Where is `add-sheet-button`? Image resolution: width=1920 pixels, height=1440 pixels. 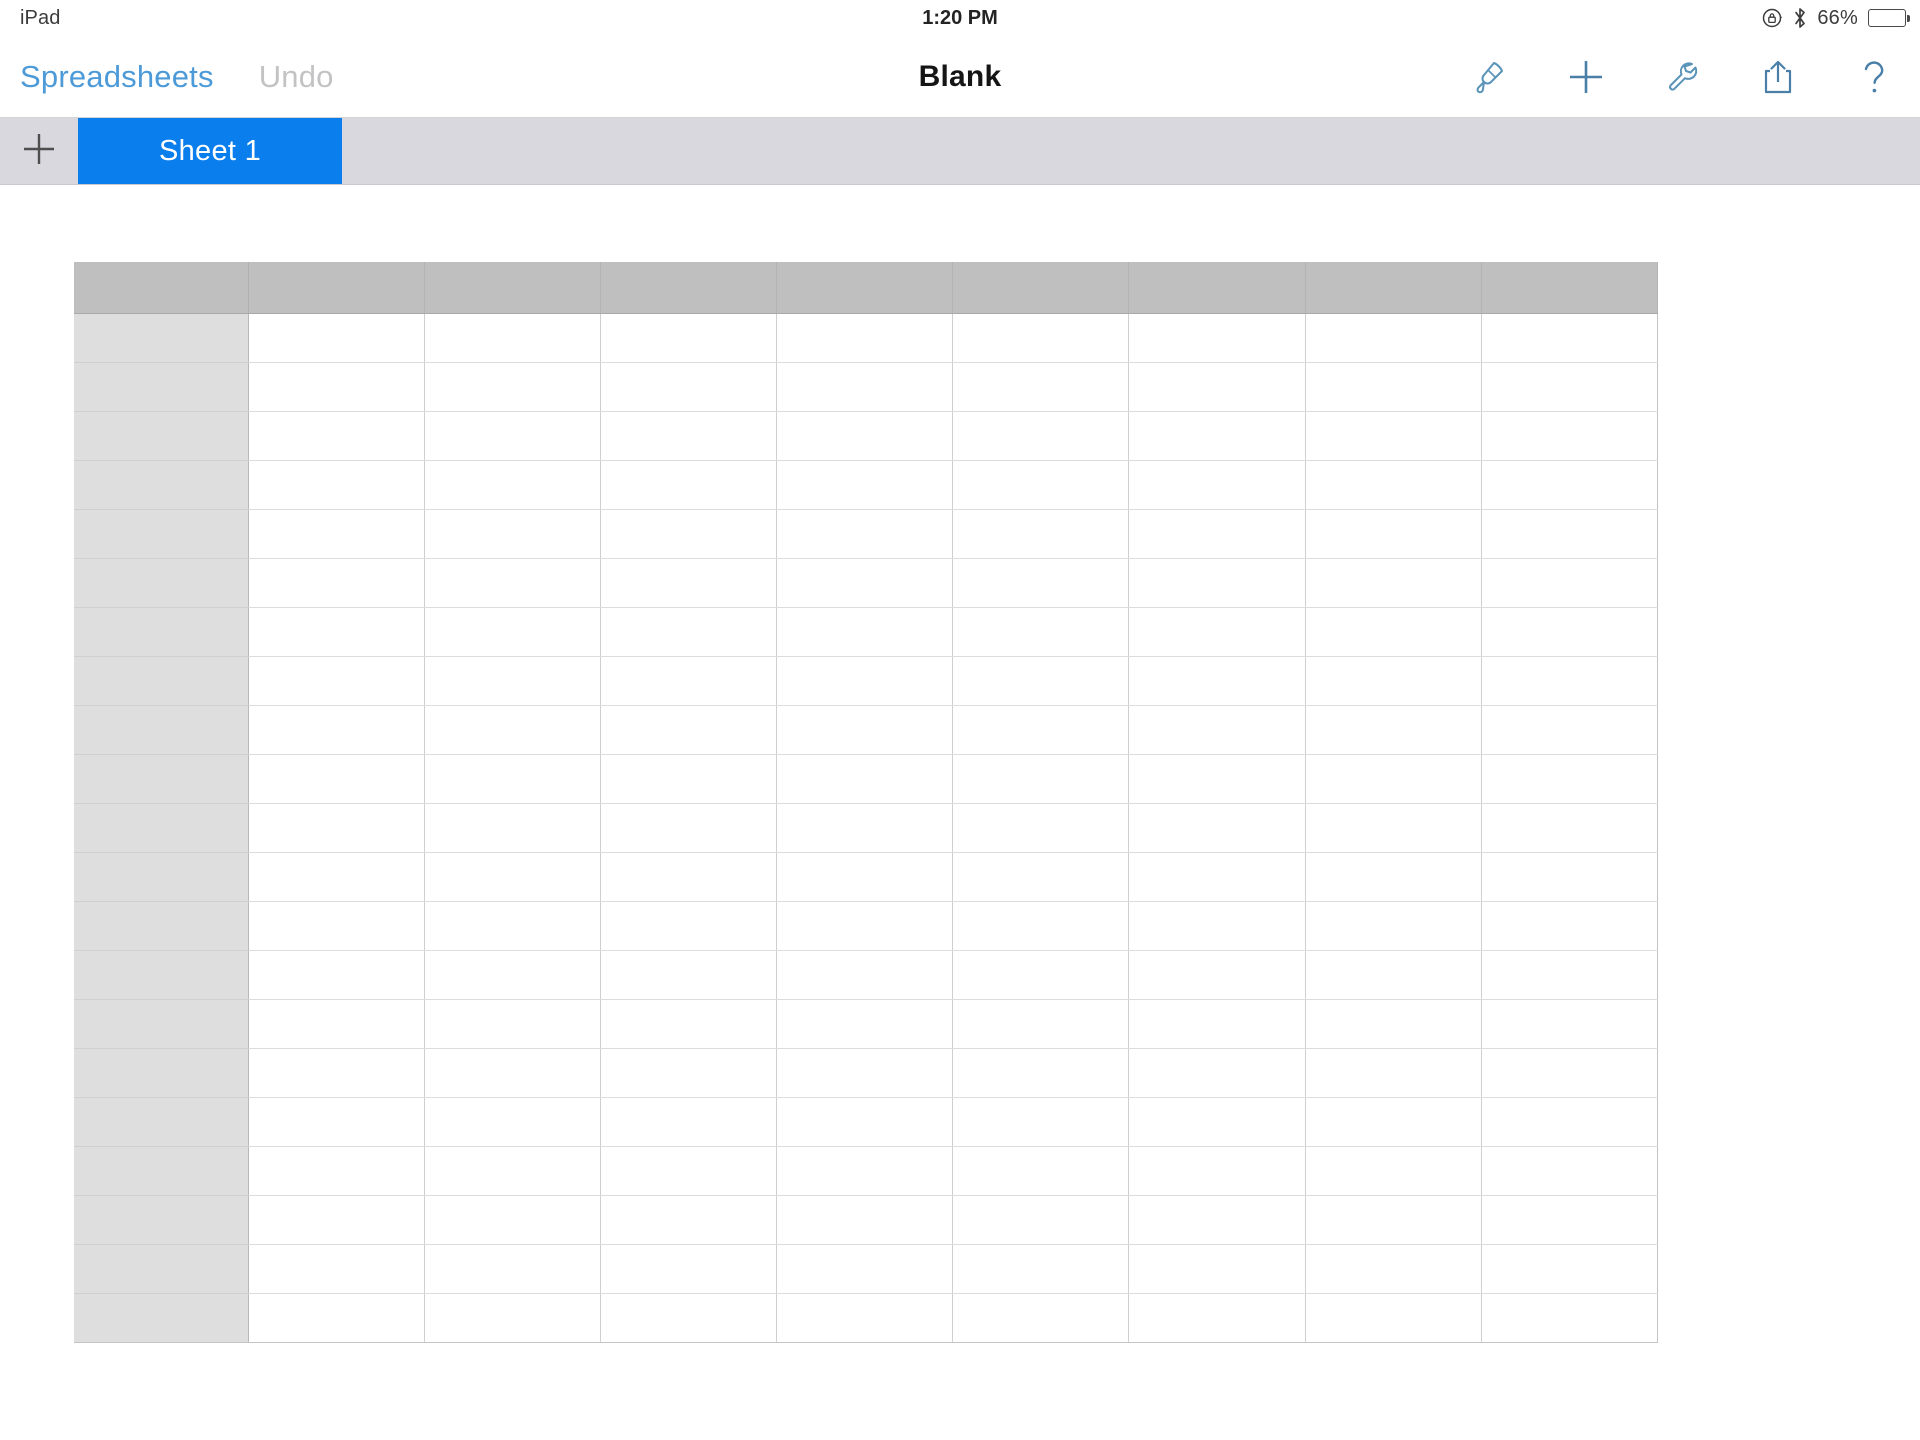 add-sheet-button is located at coordinates (39, 151).